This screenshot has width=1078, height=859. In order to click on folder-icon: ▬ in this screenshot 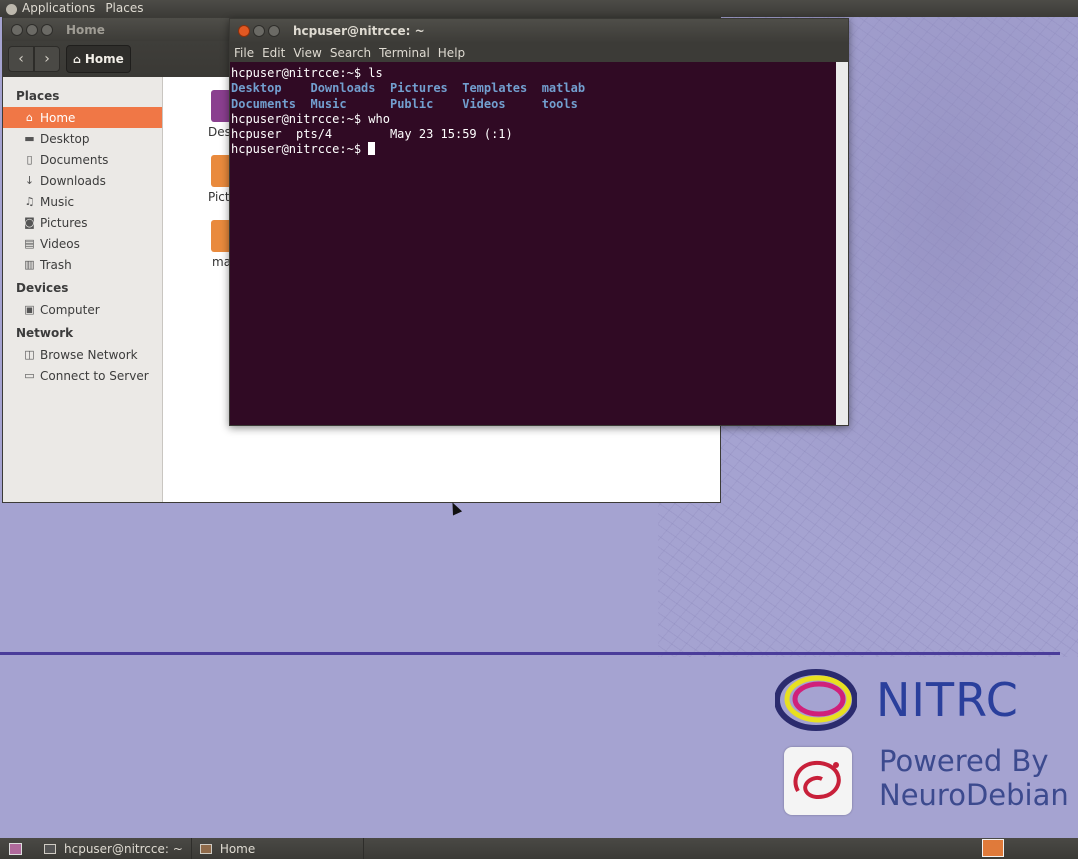, I will do `click(29, 138)`.